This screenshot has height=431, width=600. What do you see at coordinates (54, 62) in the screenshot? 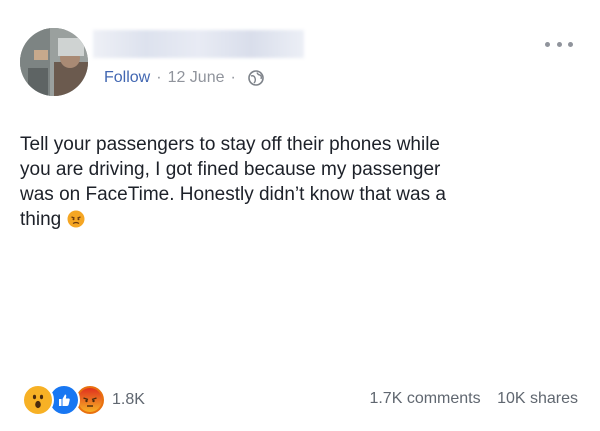
I see `avatar` at bounding box center [54, 62].